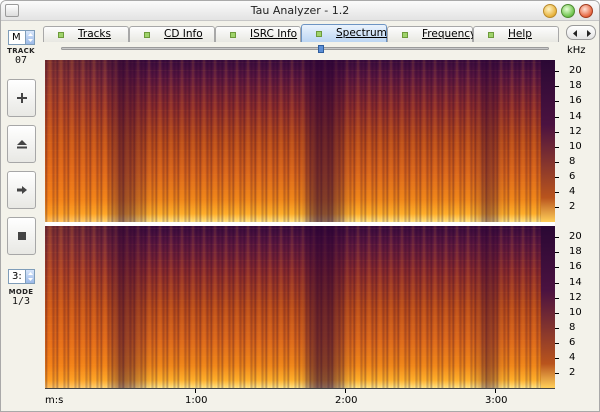 The height and width of the screenshot is (412, 600). I want to click on frequency-axis: 20 18 16 14 12 10 8 6 4 2 20 18 16 14 12 10 8 6 4 2, so click(577, 224).